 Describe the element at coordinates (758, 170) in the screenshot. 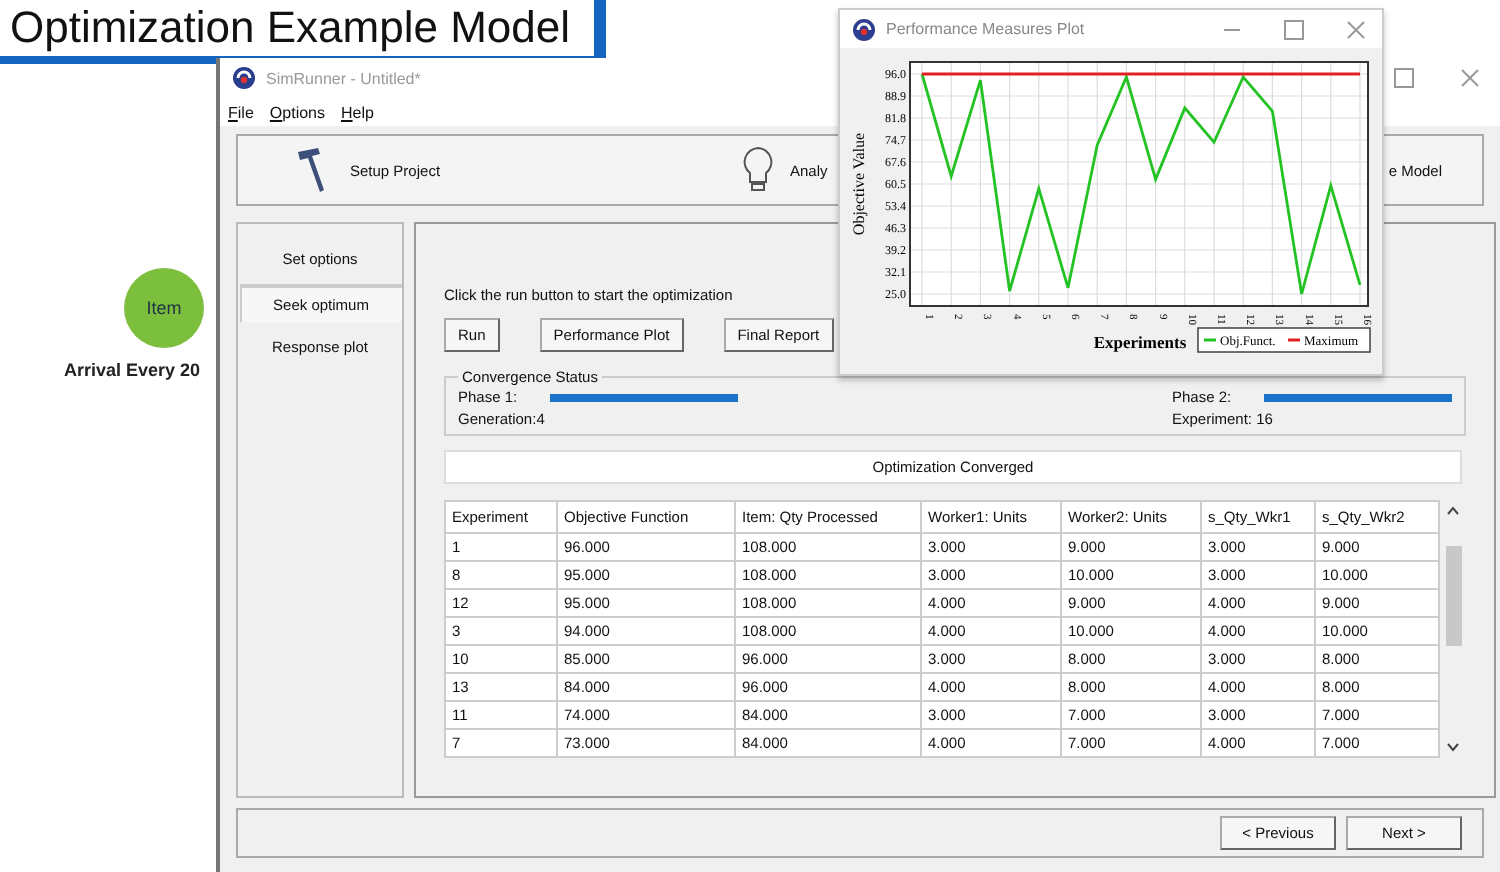

I see `lightbulb-icon` at that location.